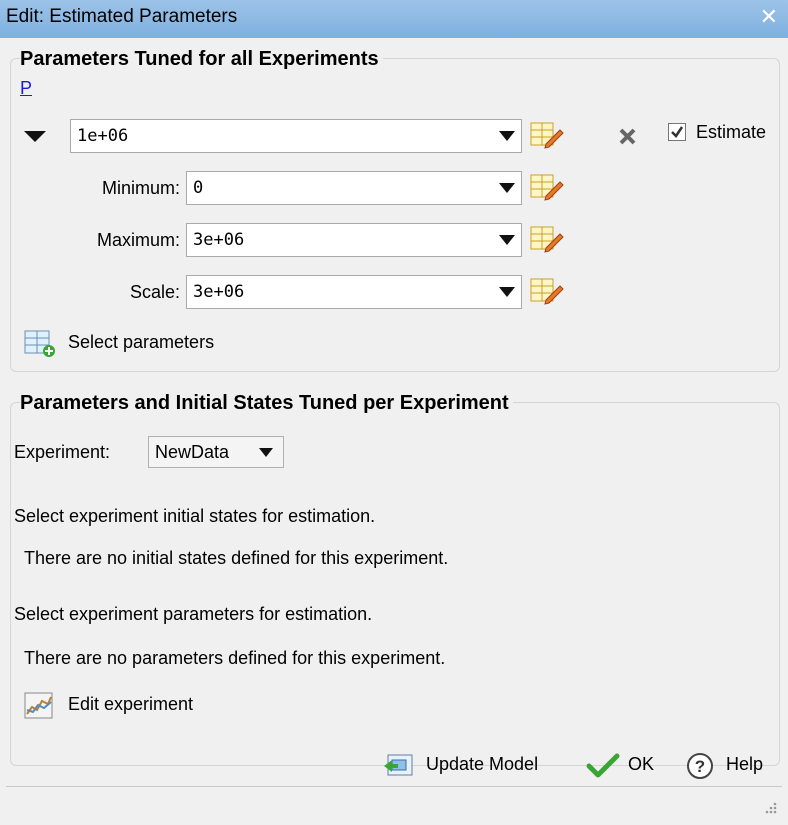  What do you see at coordinates (122, 16) in the screenshot?
I see `window-title: Edit: Estimated Parameters` at bounding box center [122, 16].